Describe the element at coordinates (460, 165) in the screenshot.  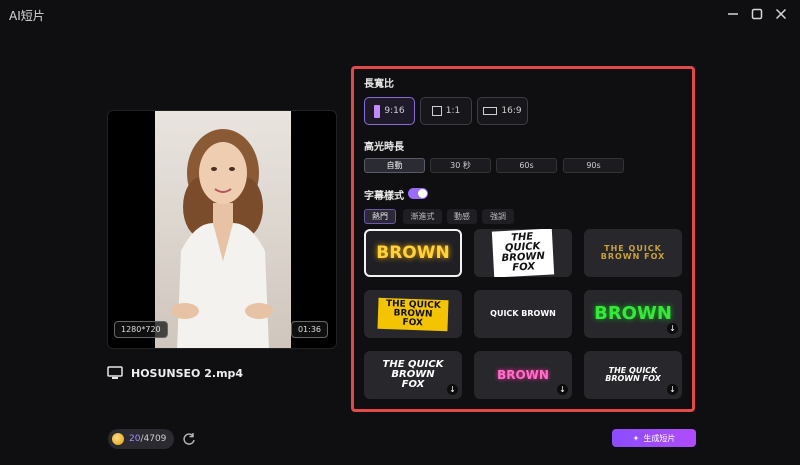
I see `duration-option-30s: 30 秒` at that location.